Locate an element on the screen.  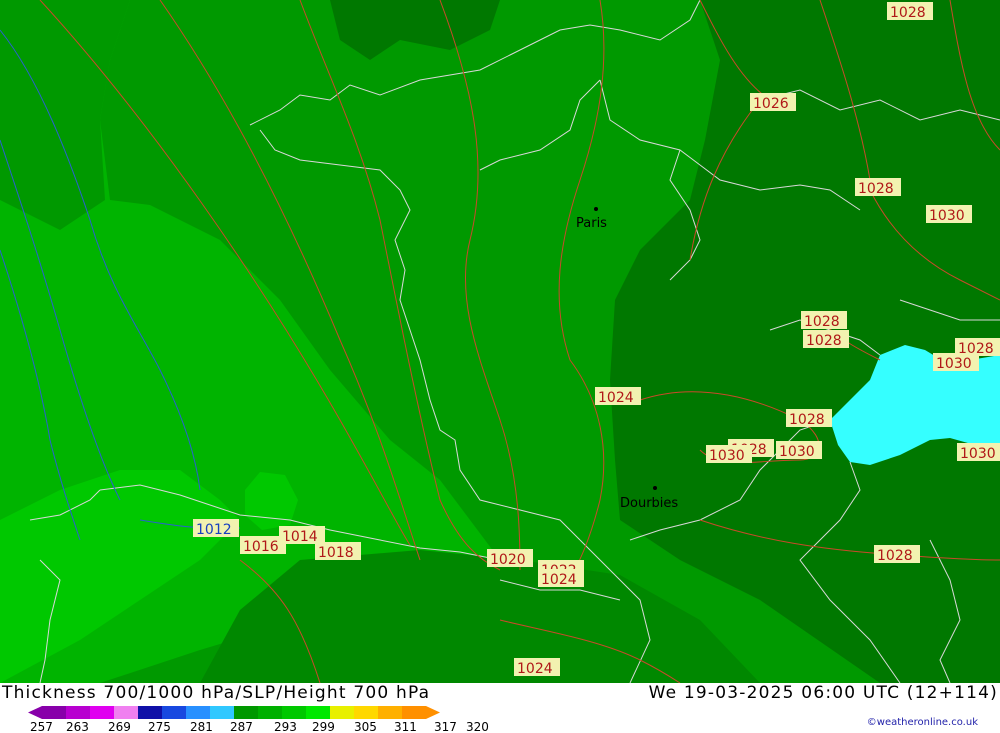
svg-text: 1026 is located at coordinates (771, 104).